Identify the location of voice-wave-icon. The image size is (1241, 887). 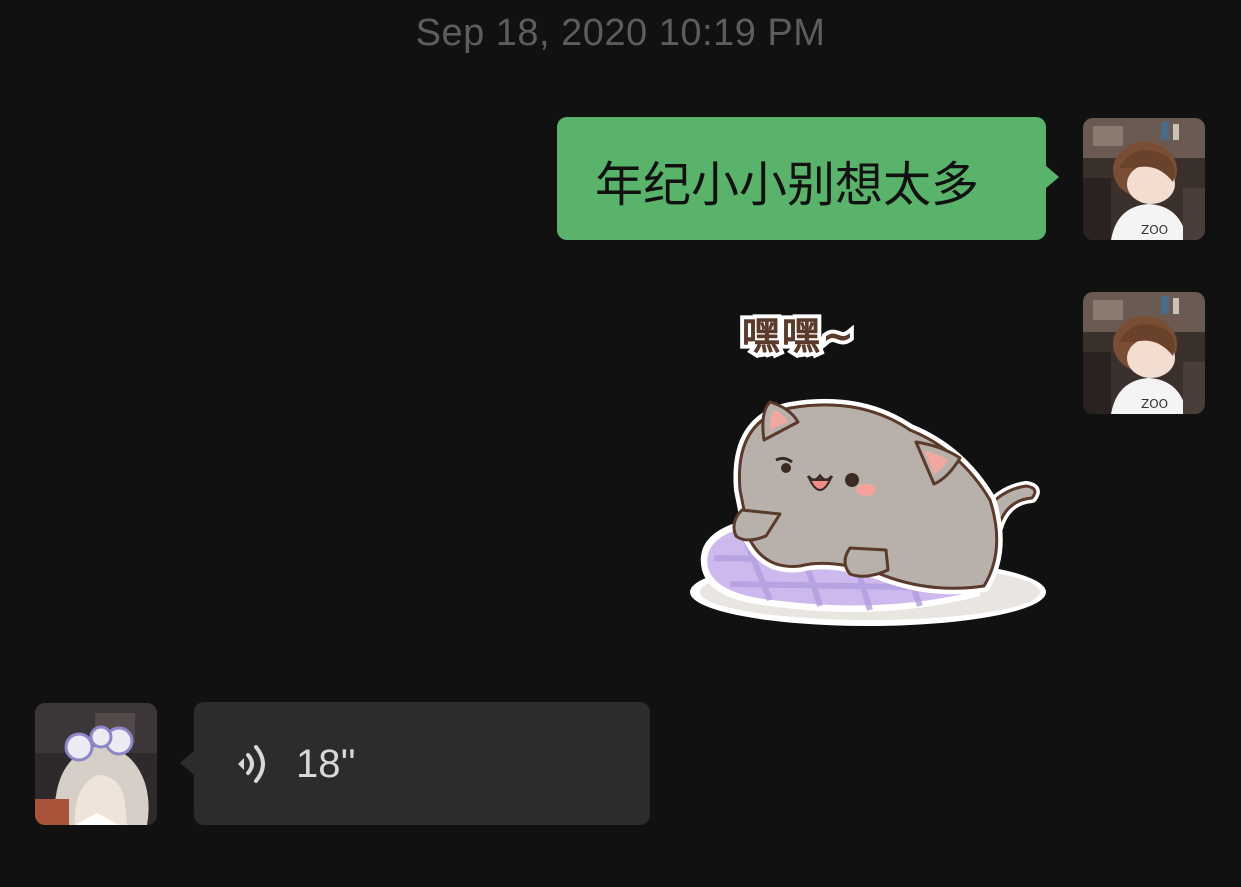
(254, 764).